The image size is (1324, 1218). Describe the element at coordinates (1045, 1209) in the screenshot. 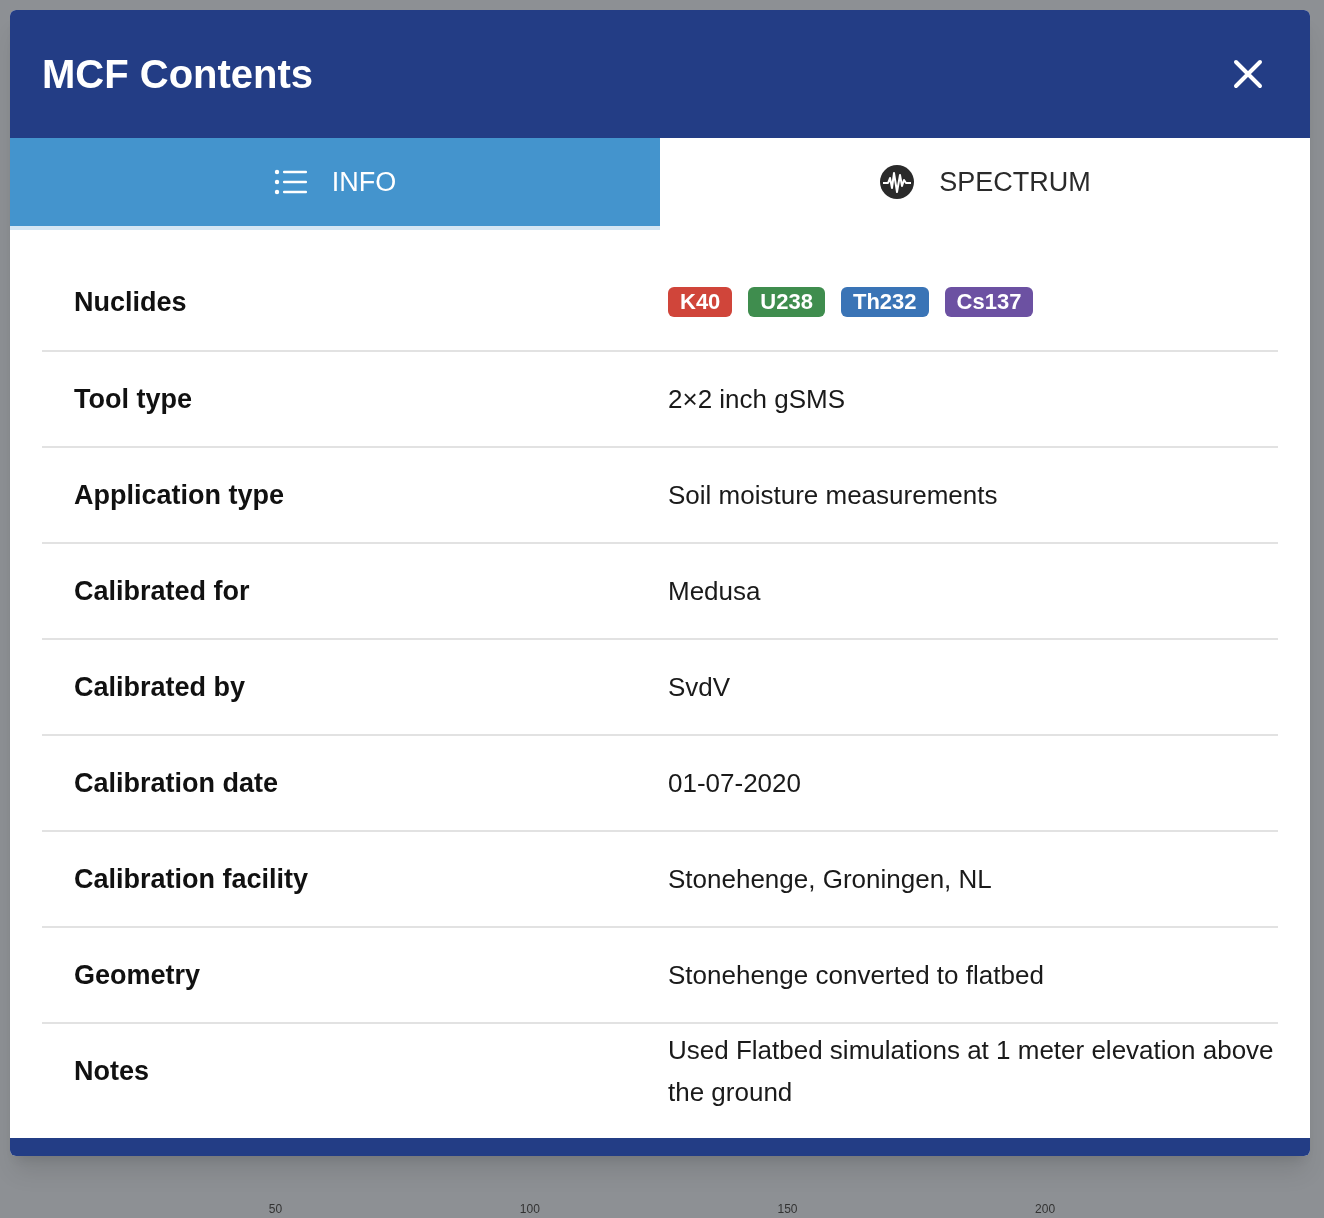

I see `axis-tick-label: 200` at that location.